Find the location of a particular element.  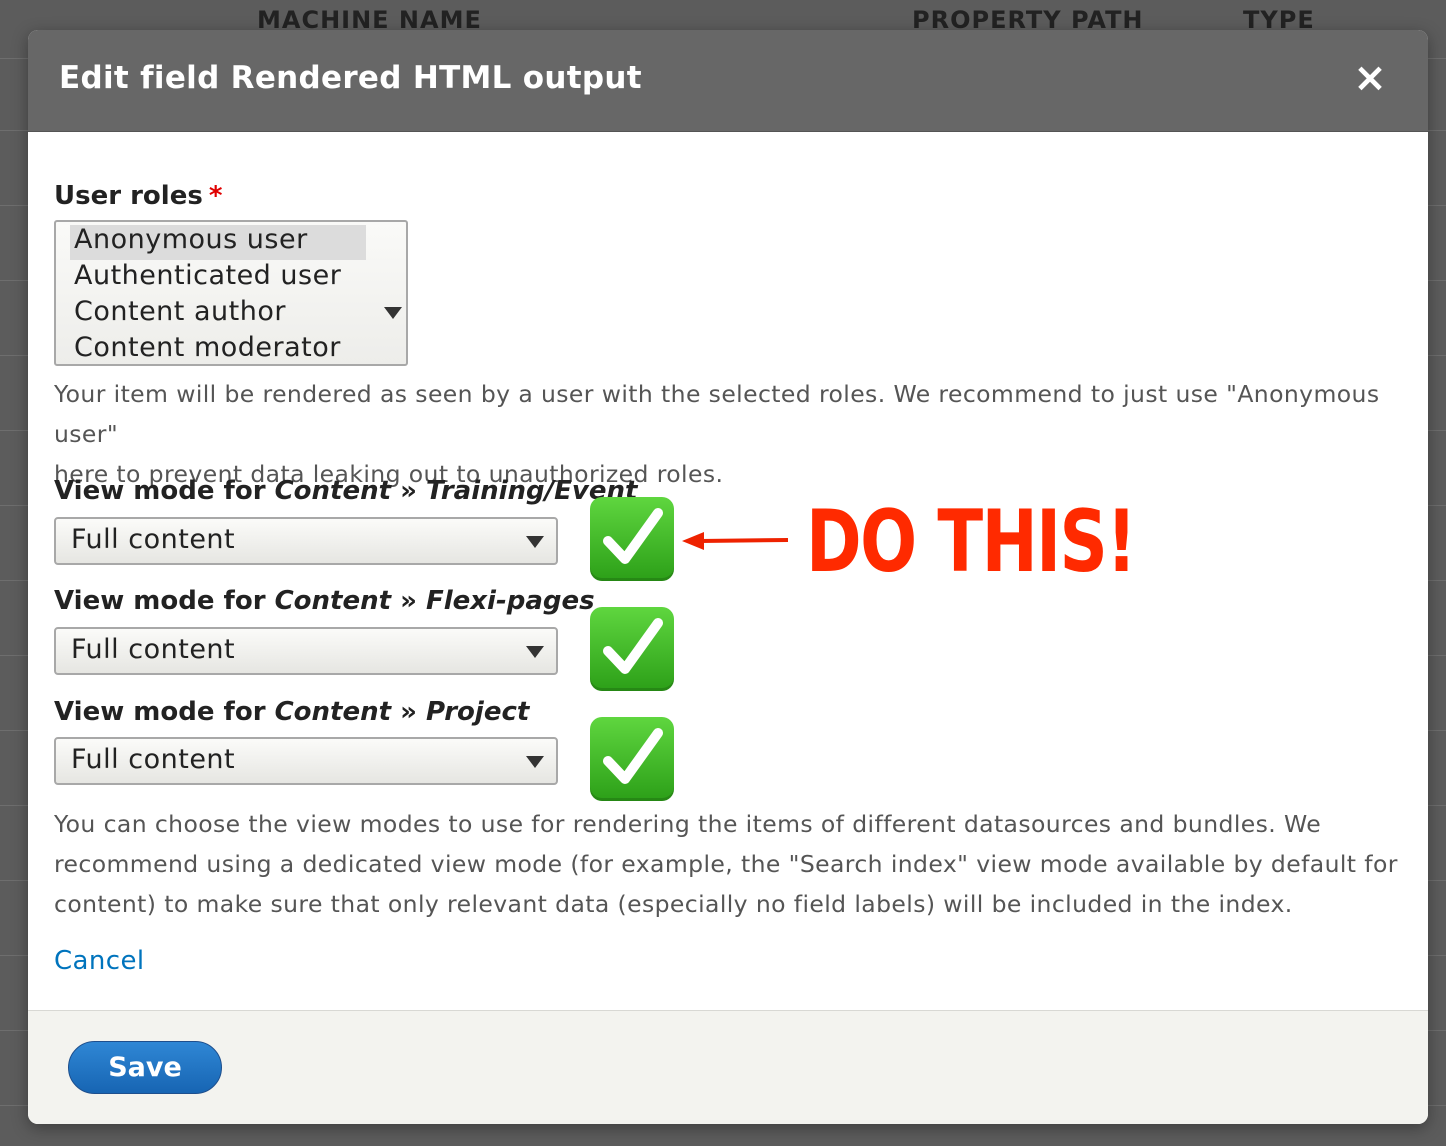

view-mode-label-project: View mode for Content » Project is located at coordinates (291, 712).